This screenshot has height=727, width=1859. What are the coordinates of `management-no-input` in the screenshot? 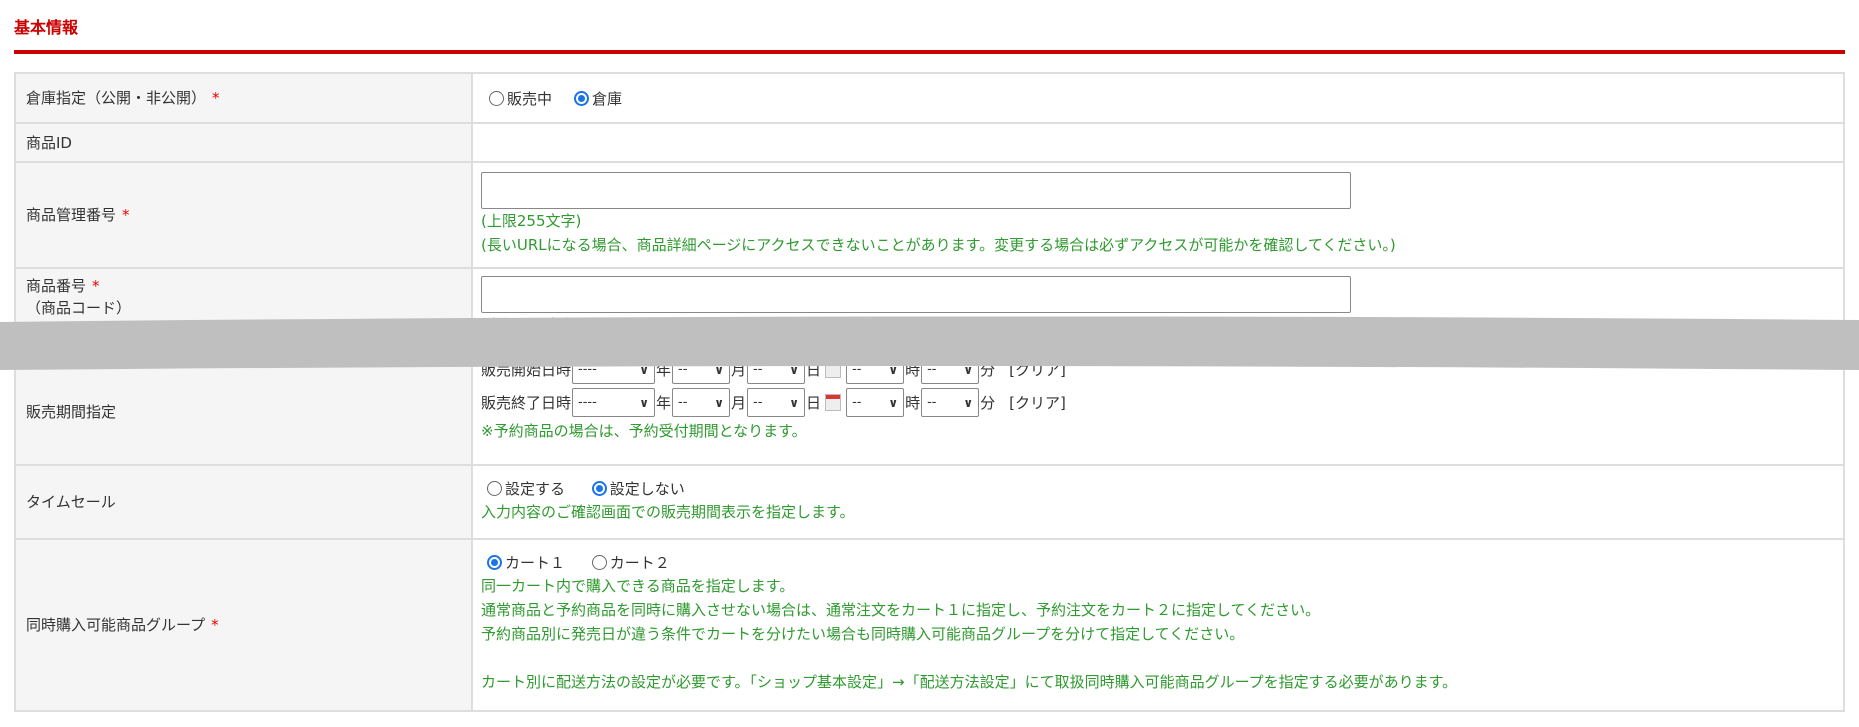 It's located at (916, 190).